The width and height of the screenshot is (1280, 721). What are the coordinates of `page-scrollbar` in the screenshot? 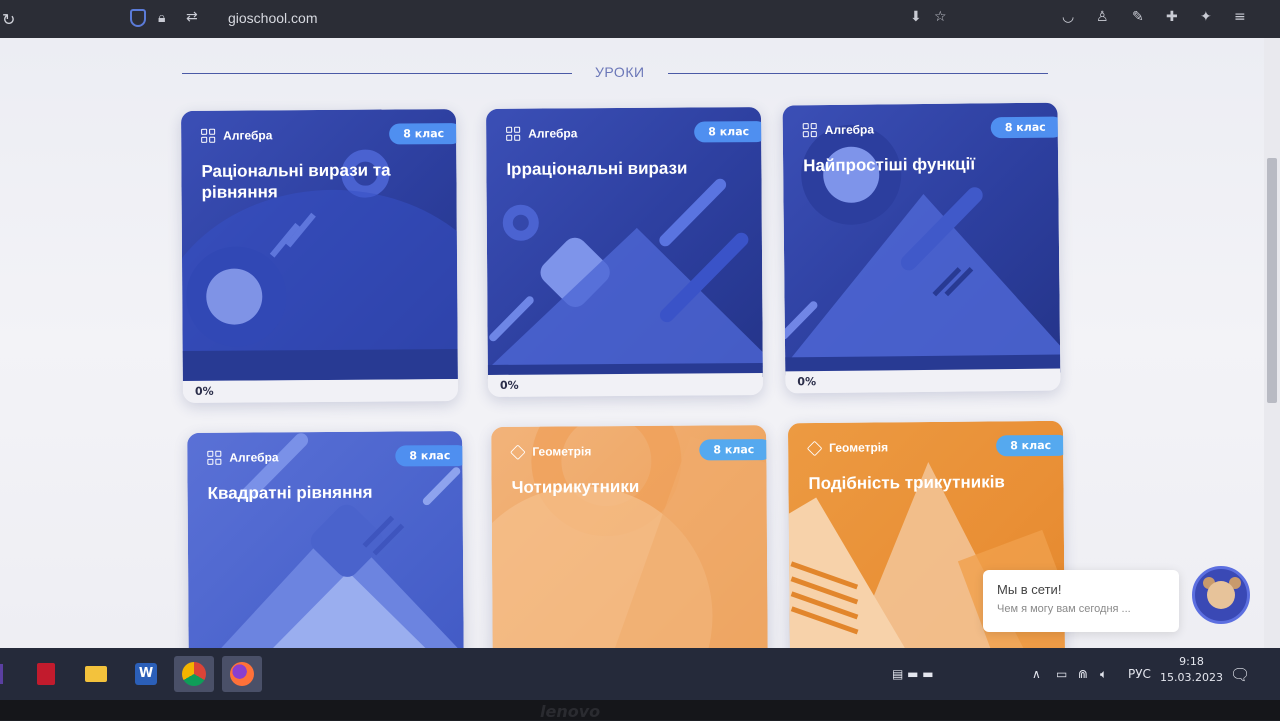 It's located at (1272, 343).